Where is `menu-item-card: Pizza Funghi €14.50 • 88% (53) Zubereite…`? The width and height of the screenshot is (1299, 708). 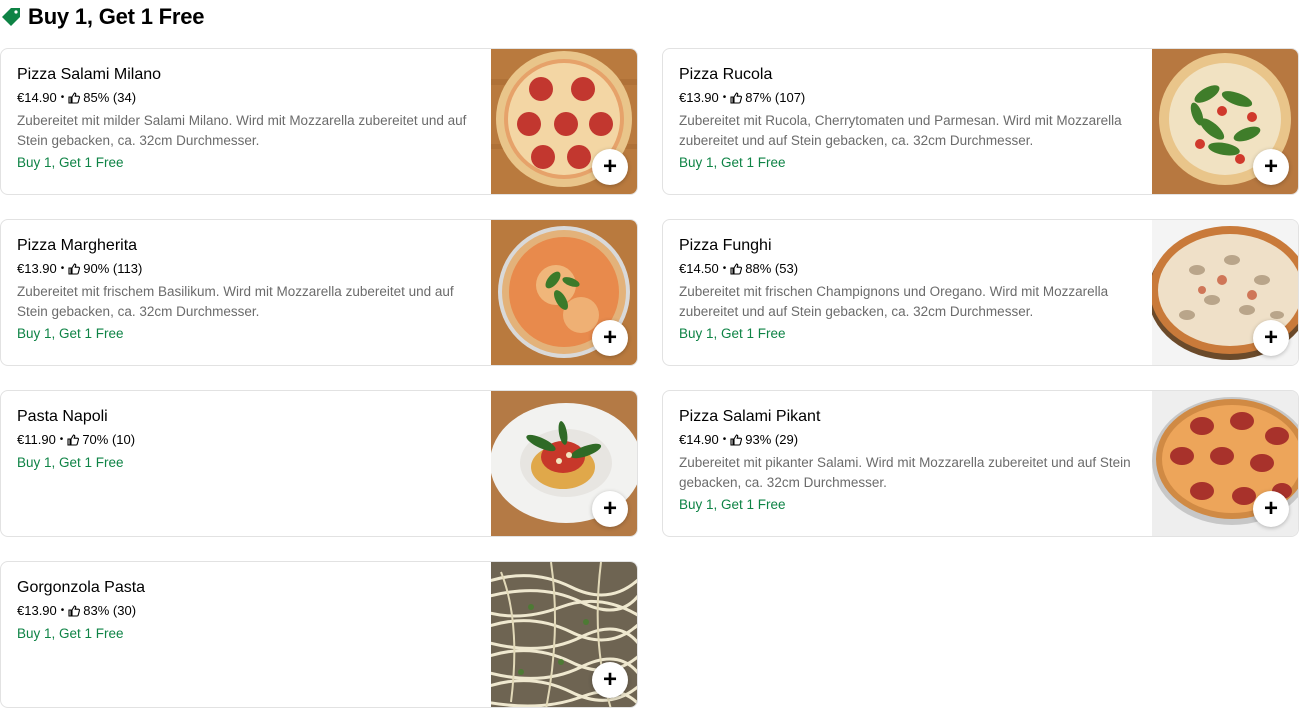
menu-item-card: Pizza Funghi €14.50 • 88% (53) Zubereite… is located at coordinates (980, 292).